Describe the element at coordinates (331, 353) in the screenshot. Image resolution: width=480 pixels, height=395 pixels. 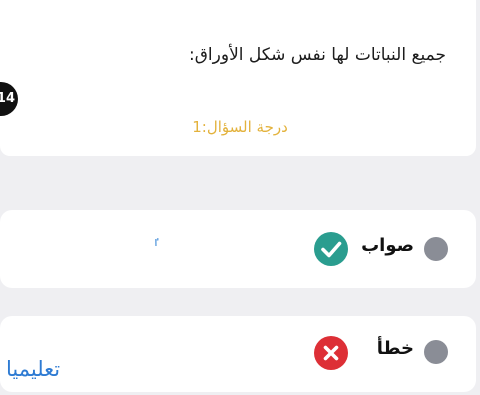
I see `close-icon` at that location.